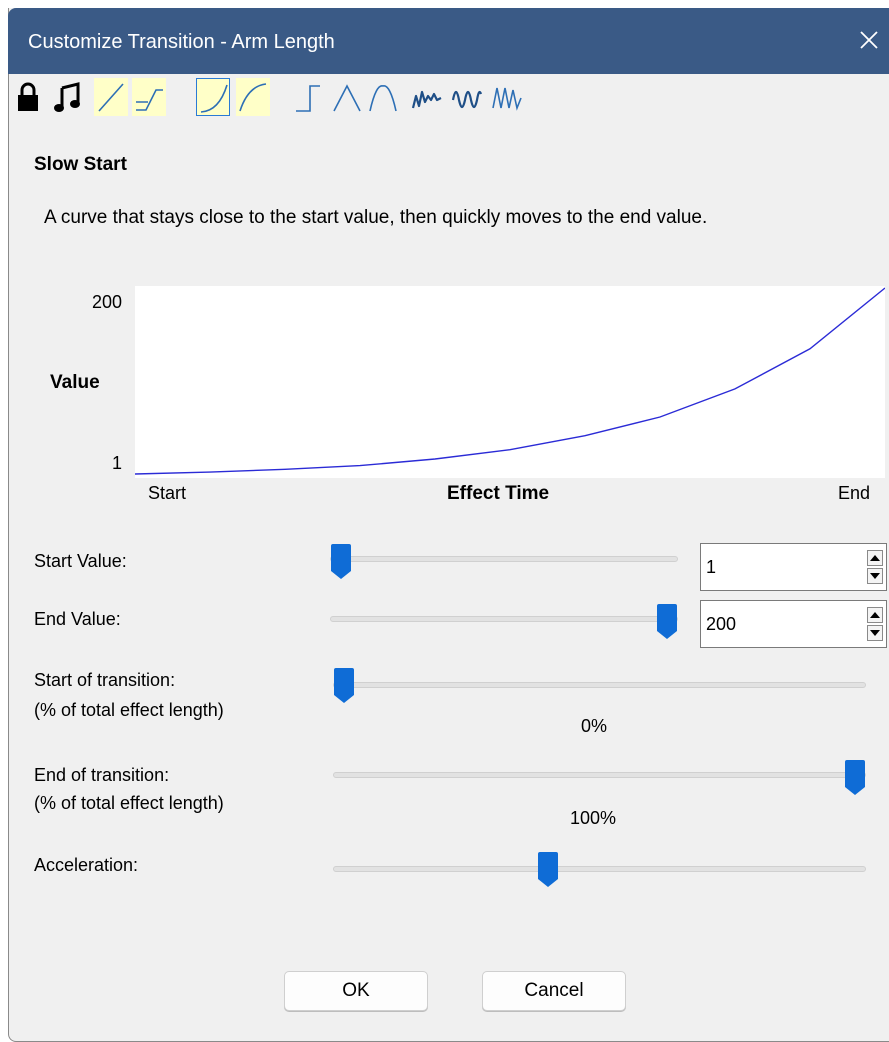 Image resolution: width=889 pixels, height=1042 pixels. I want to click on curve-round-peak-button, so click(383, 97).